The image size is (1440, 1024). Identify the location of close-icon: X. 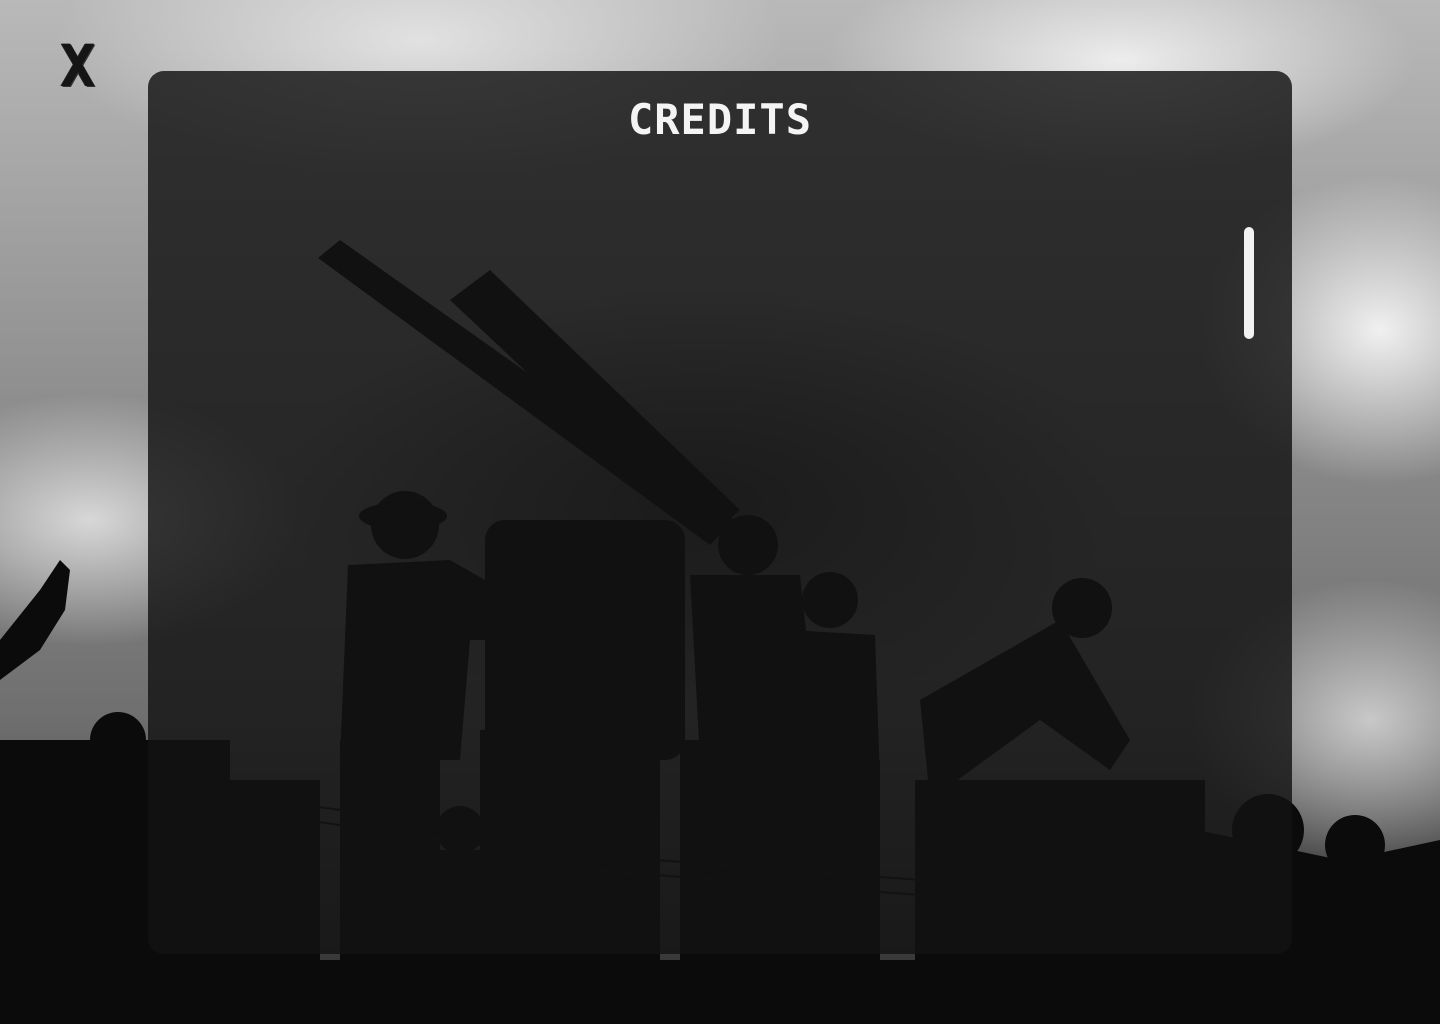
(78, 66).